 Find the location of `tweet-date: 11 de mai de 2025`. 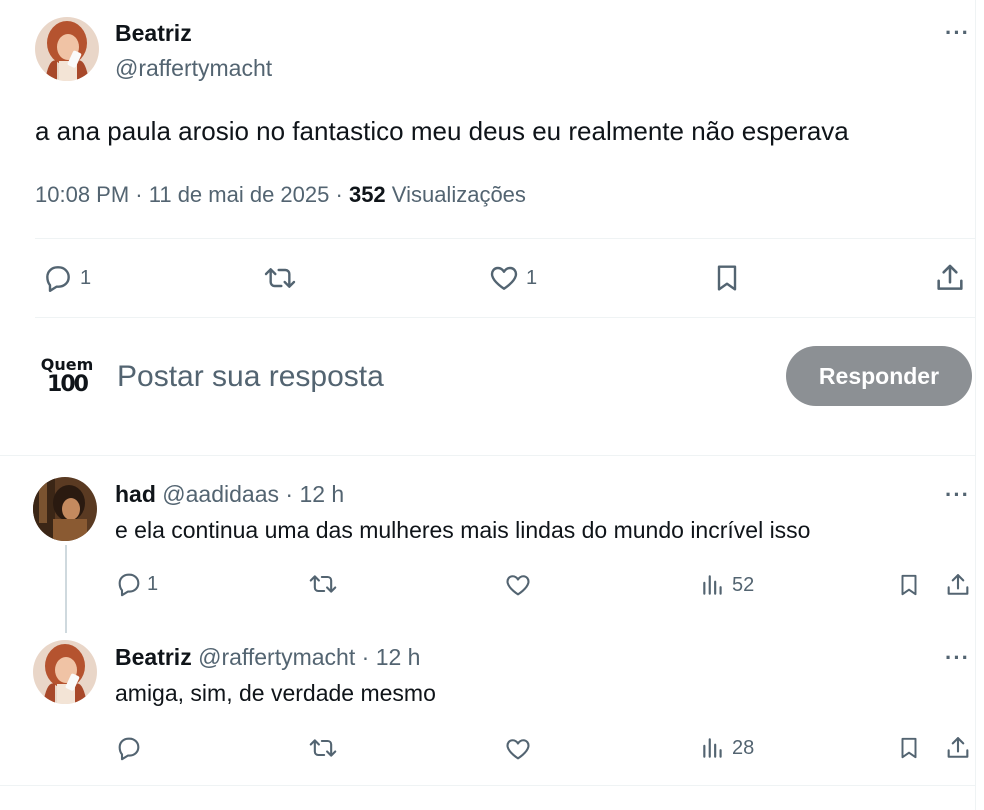

tweet-date: 11 de mai de 2025 is located at coordinates (239, 194).